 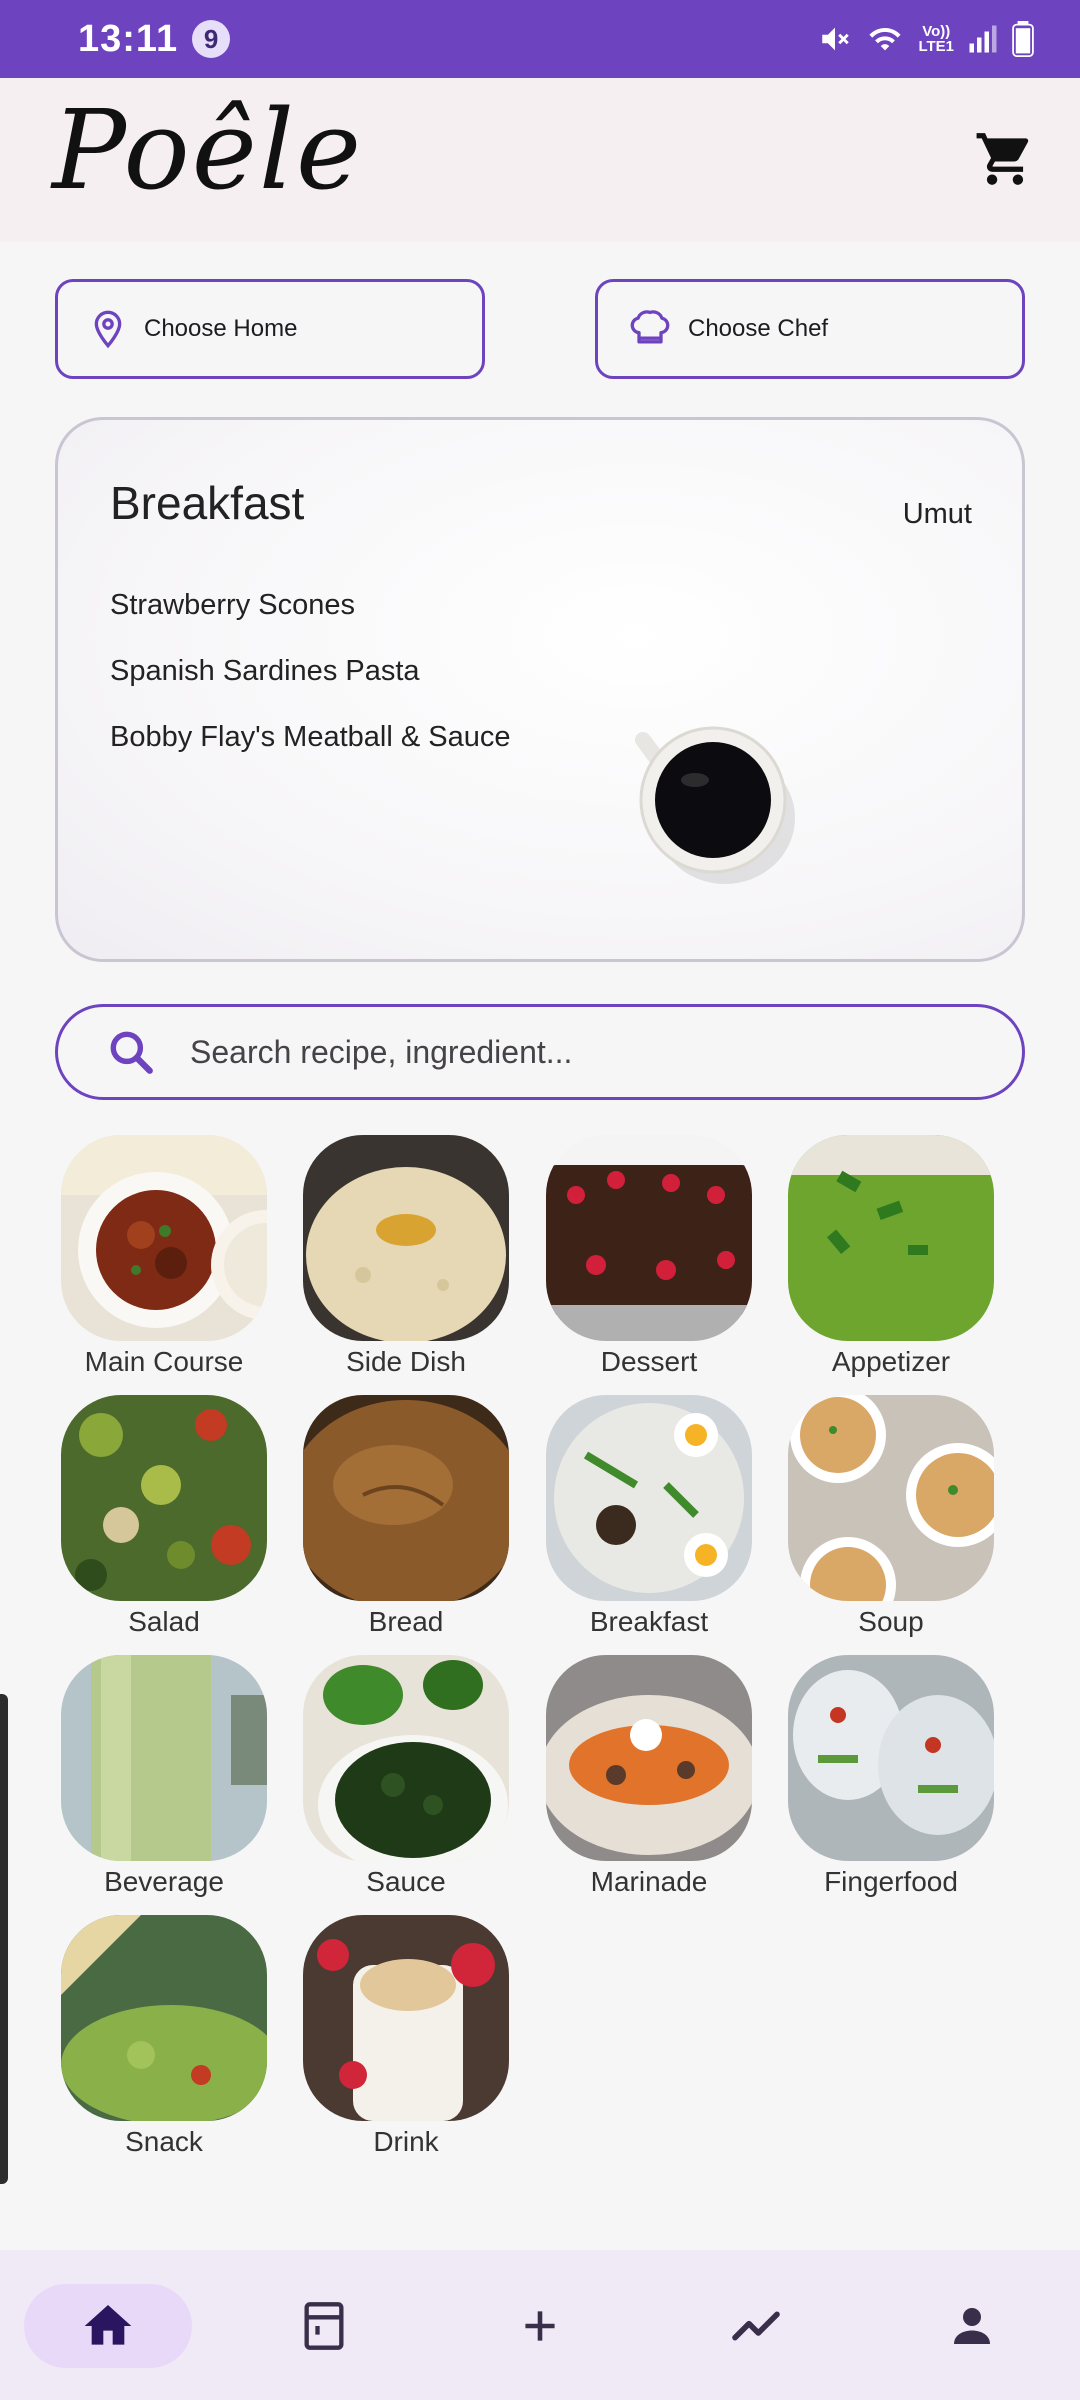 I want to click on app-logo: Poêle, so click(x=208, y=150).